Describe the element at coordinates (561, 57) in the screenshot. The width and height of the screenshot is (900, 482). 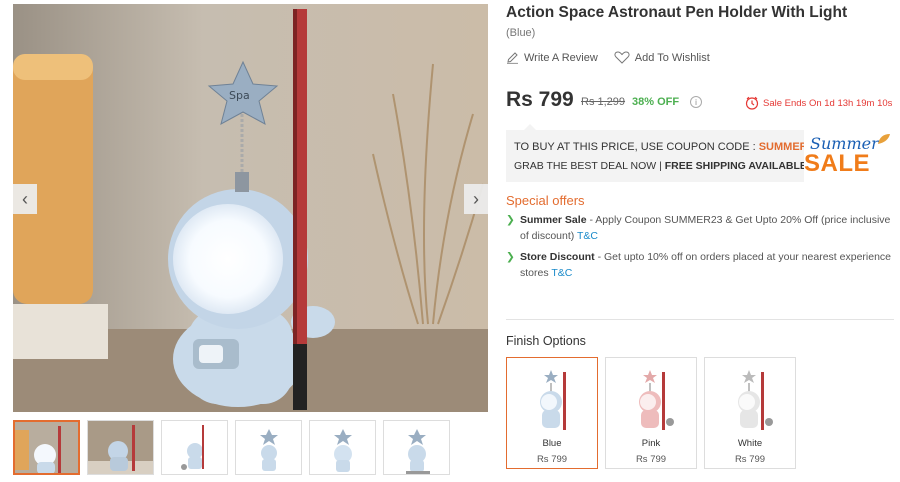
I see `write-review-label: Write A Review` at that location.